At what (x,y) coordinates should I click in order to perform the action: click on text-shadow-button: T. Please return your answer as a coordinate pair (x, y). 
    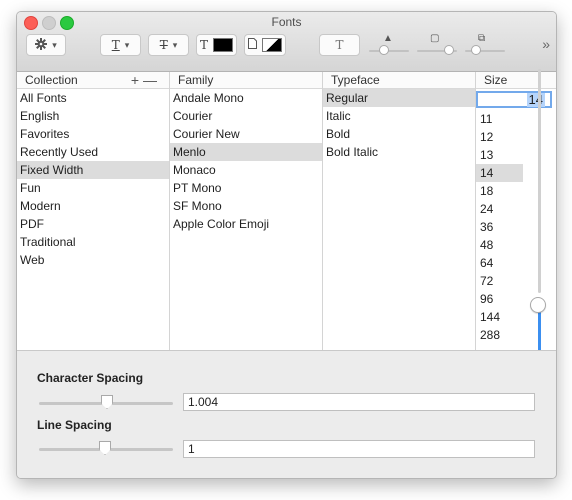
    Looking at the image, I should click on (339, 45).